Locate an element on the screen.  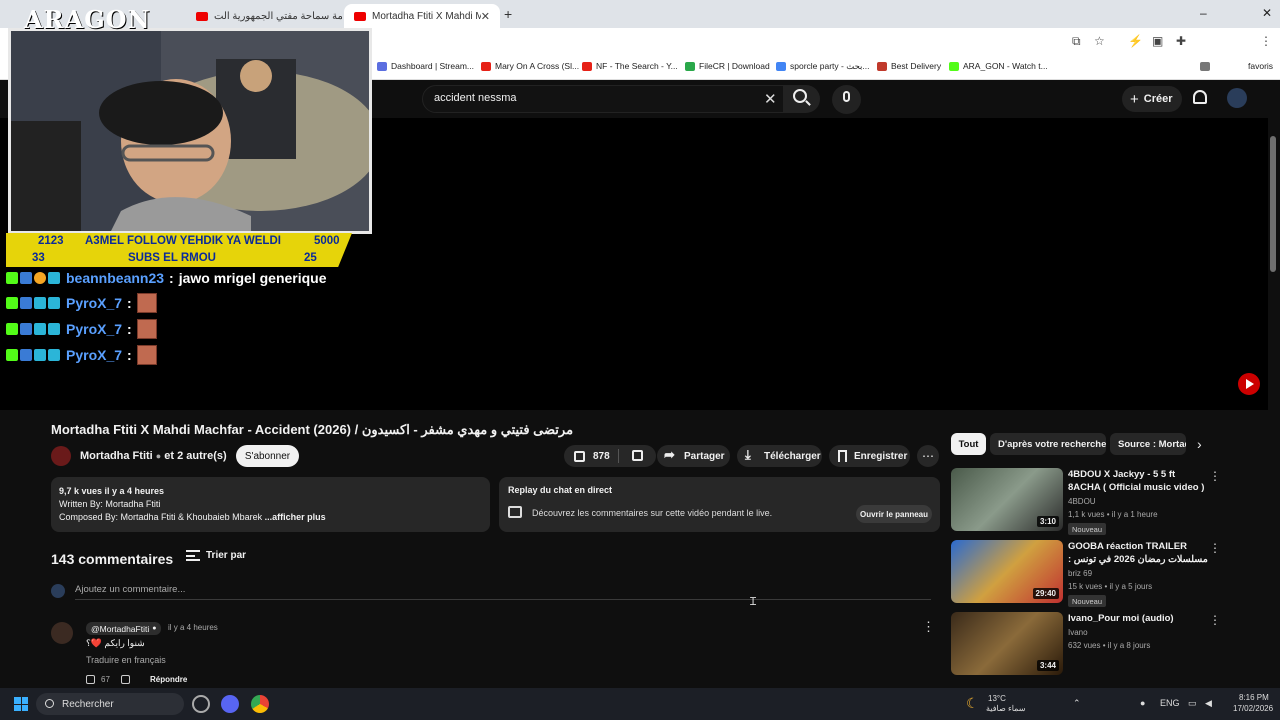
microphone-icon: ● is located at coordinates (1142, 703).